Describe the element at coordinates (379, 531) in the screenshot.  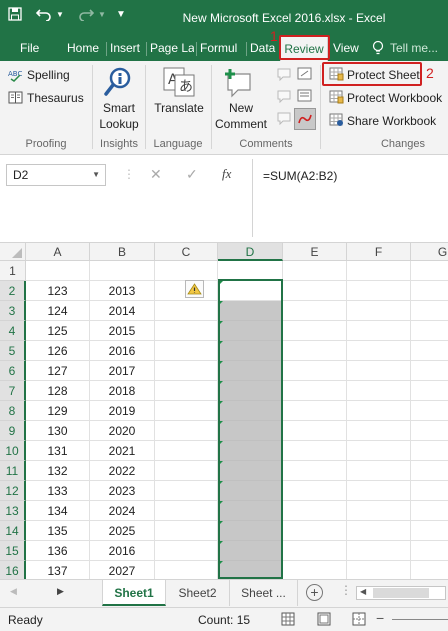
I see `cell-f14` at that location.